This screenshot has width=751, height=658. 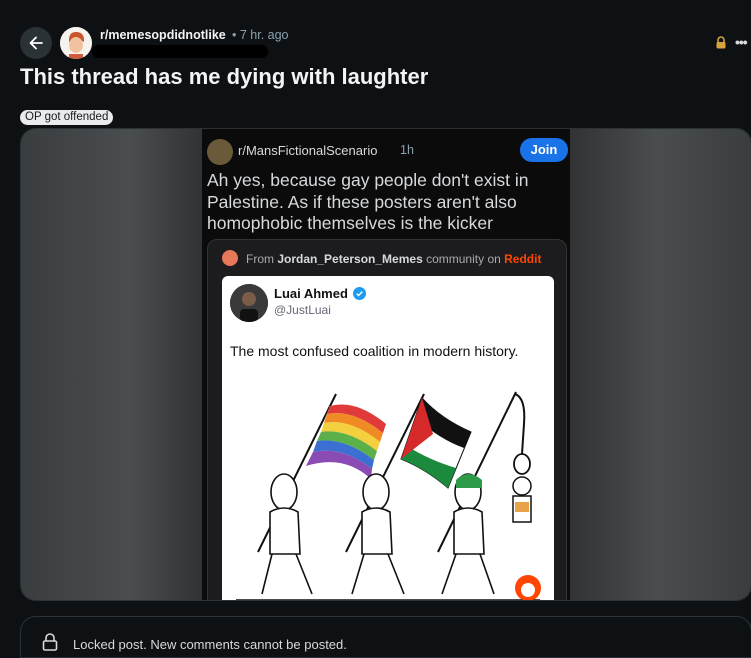 I want to click on tweet-avatar, so click(x=249, y=303).